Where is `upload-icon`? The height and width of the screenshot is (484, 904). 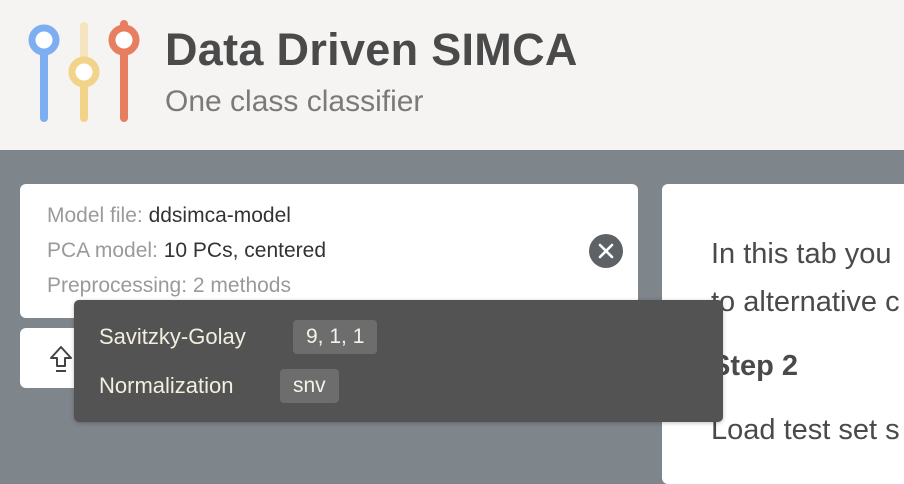 upload-icon is located at coordinates (61, 359).